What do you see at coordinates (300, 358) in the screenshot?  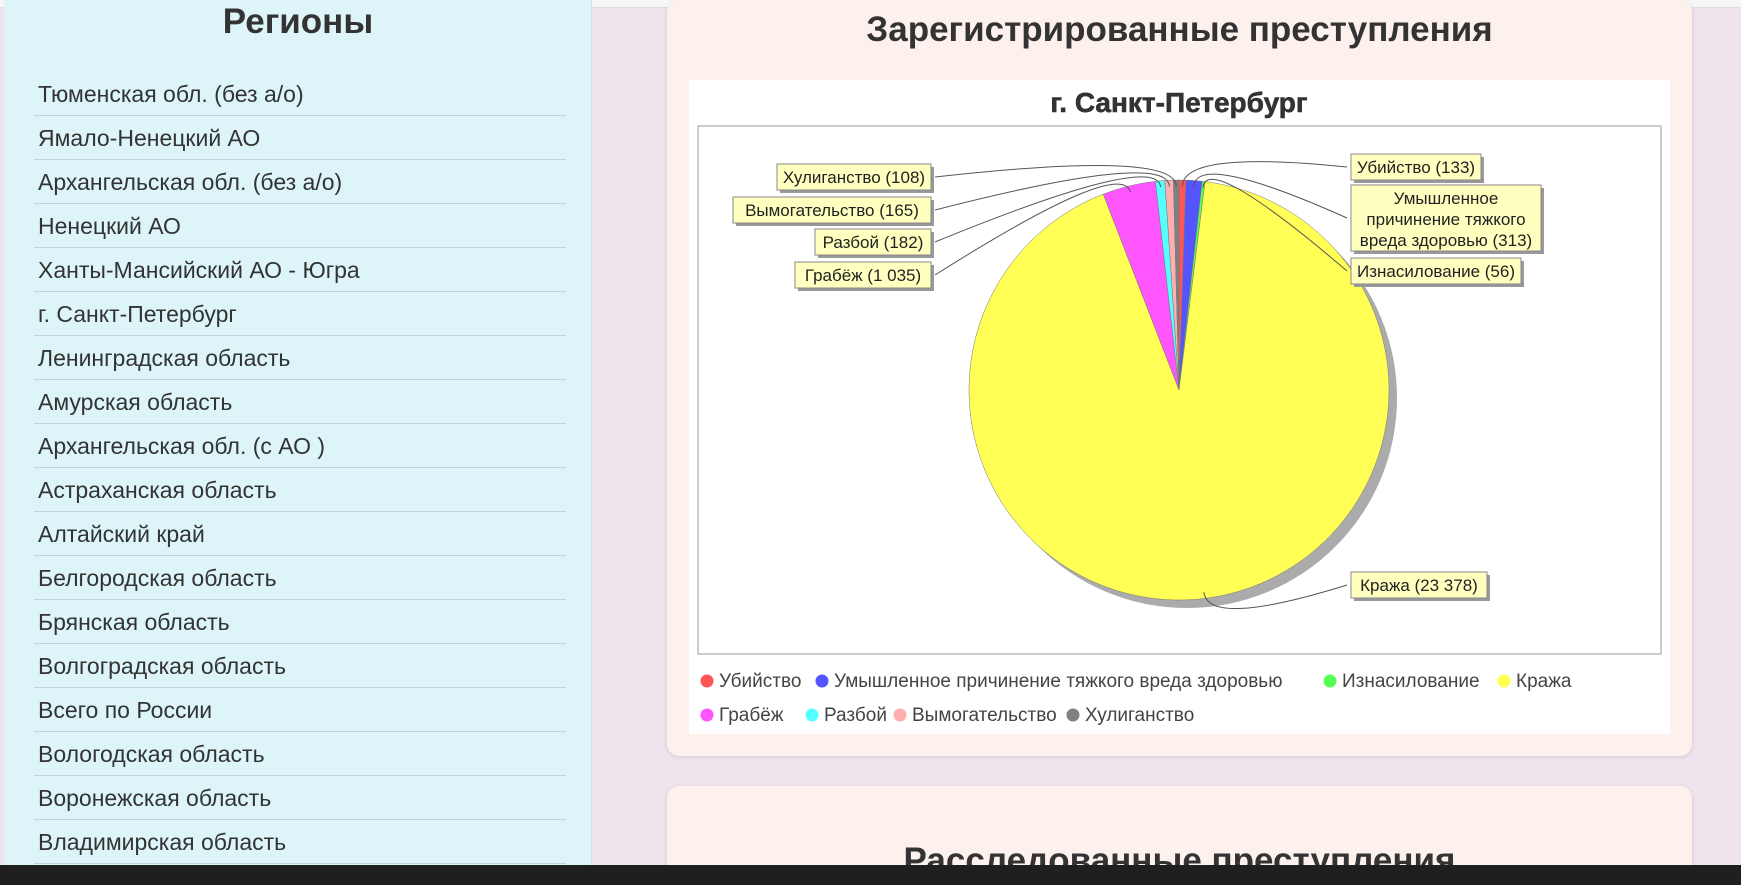 I see `region-item: Ленинградская область` at bounding box center [300, 358].